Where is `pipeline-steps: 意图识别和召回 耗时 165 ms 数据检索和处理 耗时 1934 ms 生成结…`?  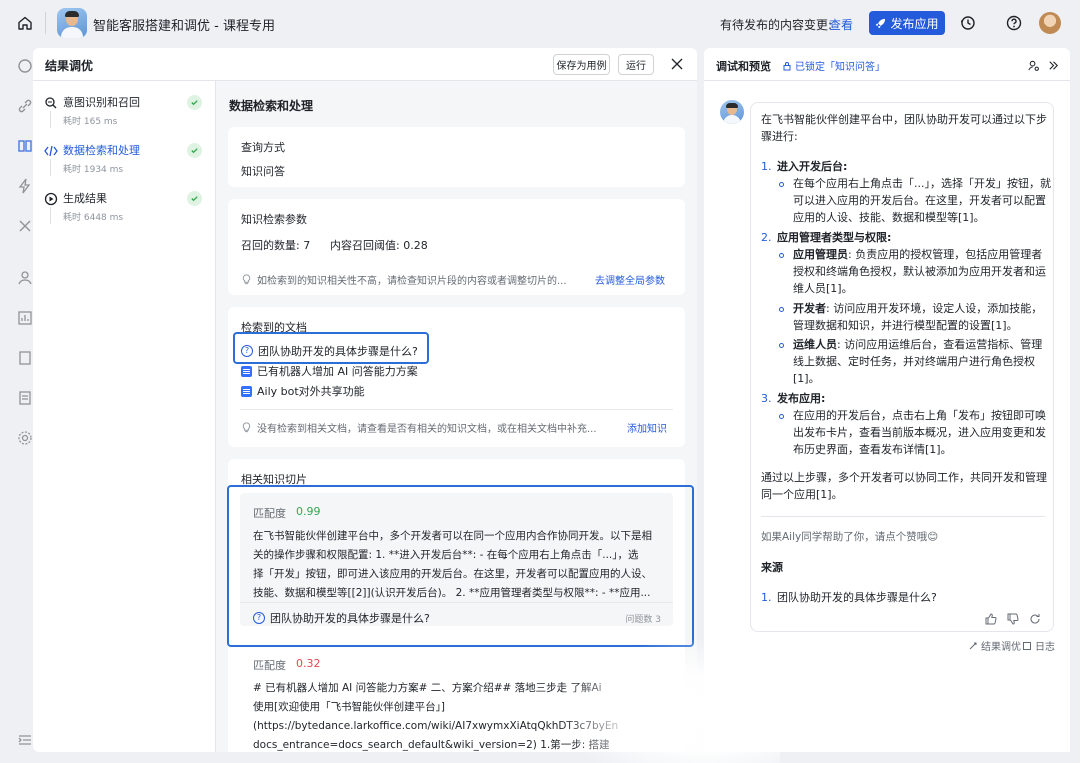 pipeline-steps: 意图识别和召回 耗时 165 ms 数据检索和处理 耗时 1934 ms 生成结… is located at coordinates (124, 416).